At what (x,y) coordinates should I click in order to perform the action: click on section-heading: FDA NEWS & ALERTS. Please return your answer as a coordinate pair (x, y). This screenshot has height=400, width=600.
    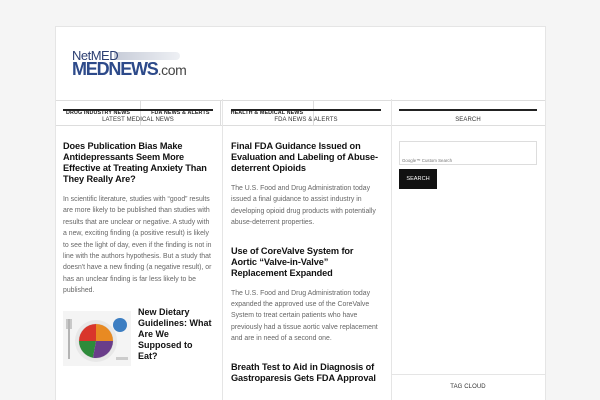
    Looking at the image, I should click on (306, 119).